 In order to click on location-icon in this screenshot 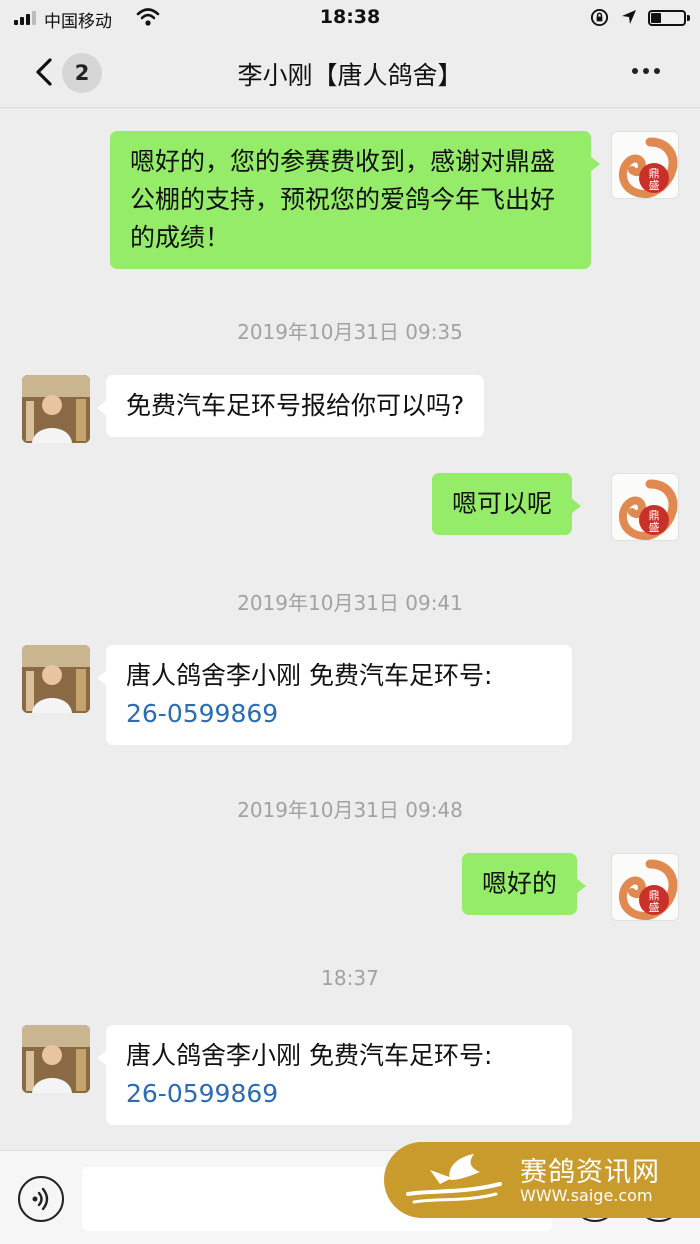, I will do `click(629, 17)`.